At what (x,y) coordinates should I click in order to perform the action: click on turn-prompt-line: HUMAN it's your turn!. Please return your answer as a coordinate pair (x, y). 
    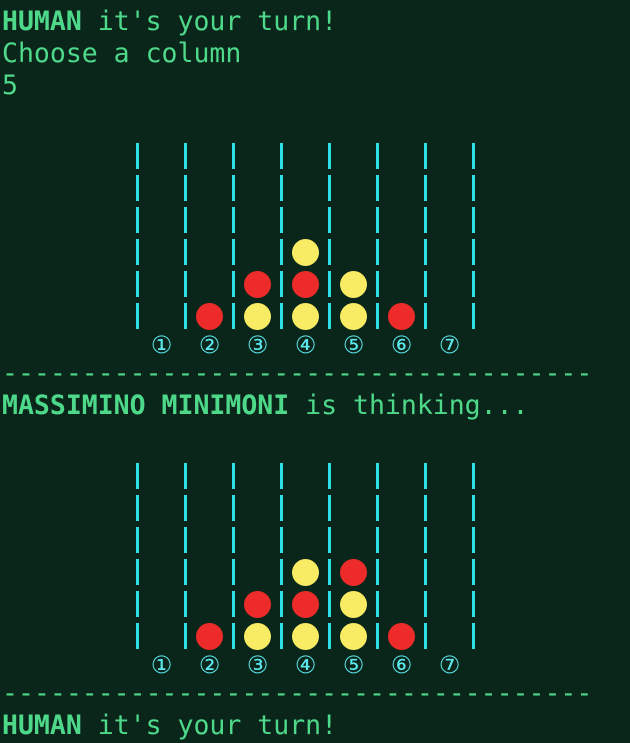
    Looking at the image, I should click on (169, 726).